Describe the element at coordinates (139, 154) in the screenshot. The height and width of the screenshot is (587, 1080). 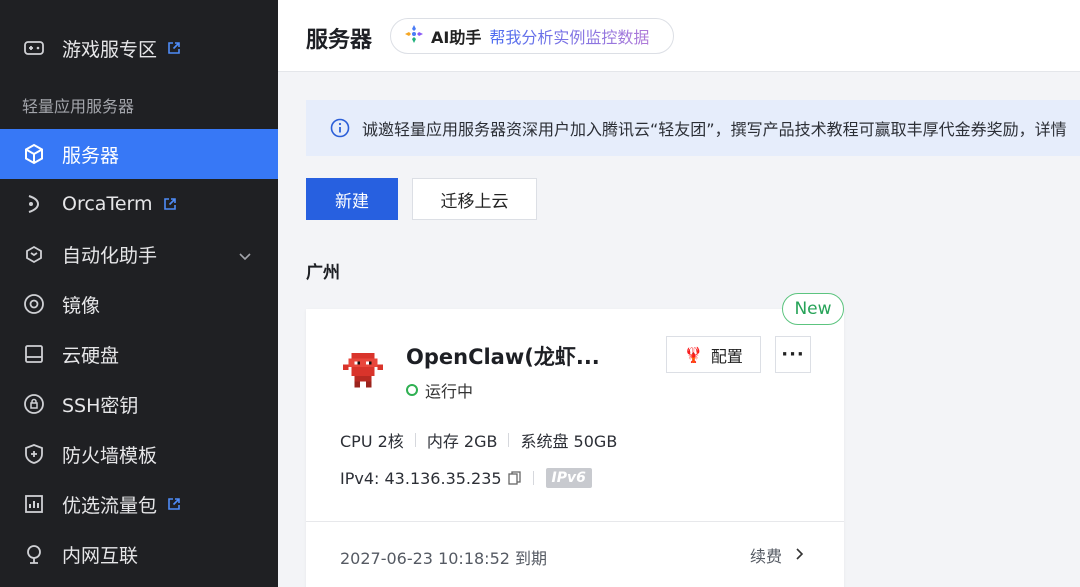
I see `sidebar-item-server: 服务器` at that location.